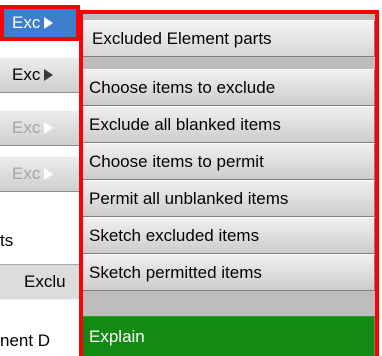  I want to click on explain-button: Explain, so click(229, 336).